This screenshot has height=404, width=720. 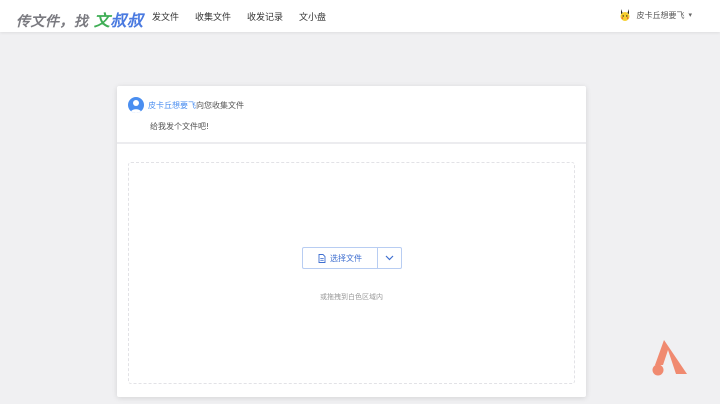 I want to click on upload-options-button, so click(x=390, y=258).